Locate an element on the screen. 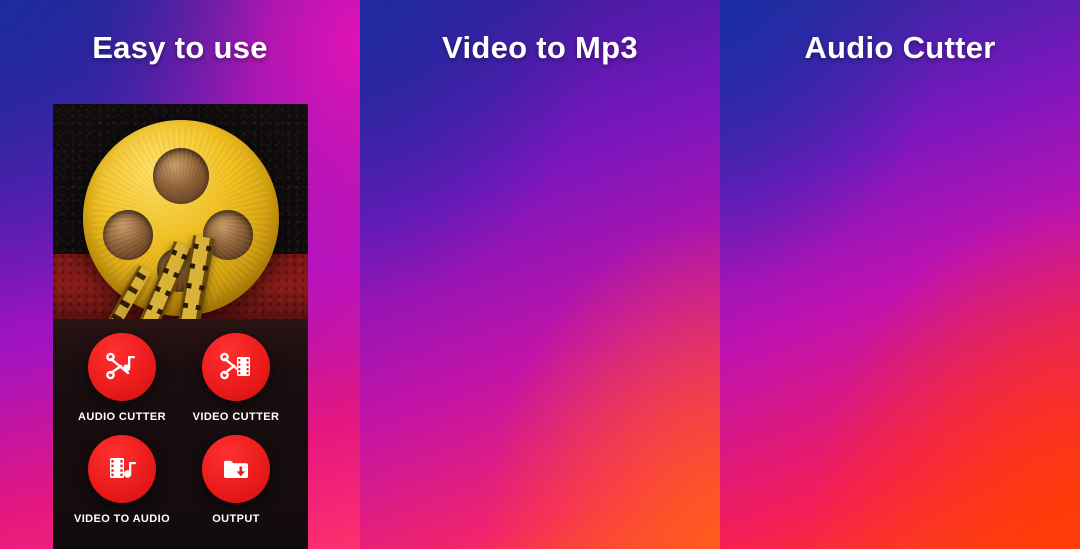 This screenshot has width=1080, height=549. scissors-film-strip-icon is located at coordinates (235, 366).